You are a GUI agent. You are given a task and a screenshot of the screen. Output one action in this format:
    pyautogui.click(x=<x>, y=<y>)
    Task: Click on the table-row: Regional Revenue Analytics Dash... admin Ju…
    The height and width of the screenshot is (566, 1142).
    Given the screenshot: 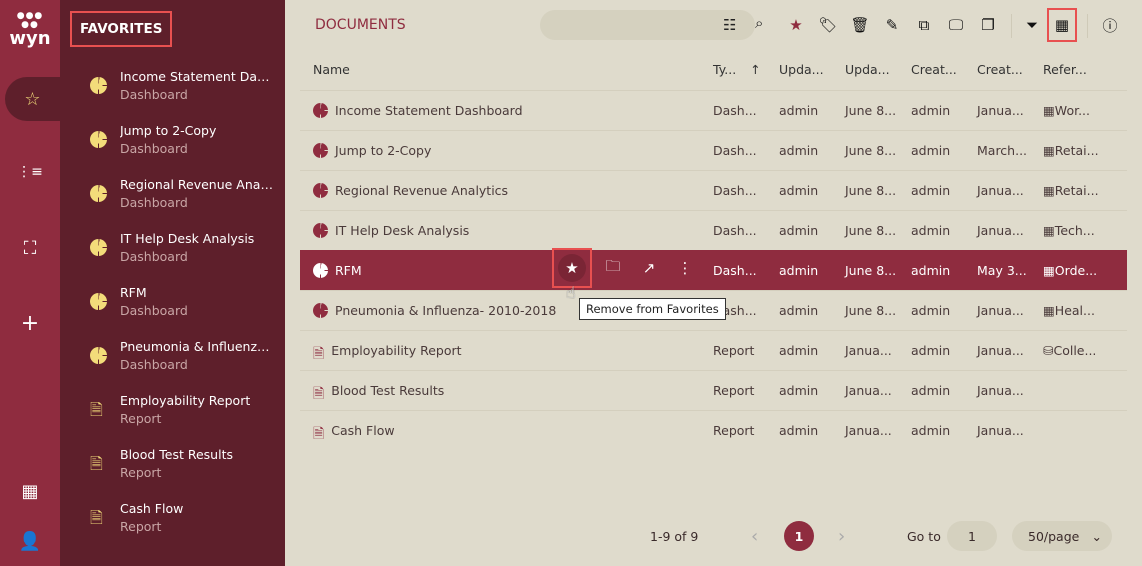 What is the action you would take?
    pyautogui.click(x=713, y=189)
    